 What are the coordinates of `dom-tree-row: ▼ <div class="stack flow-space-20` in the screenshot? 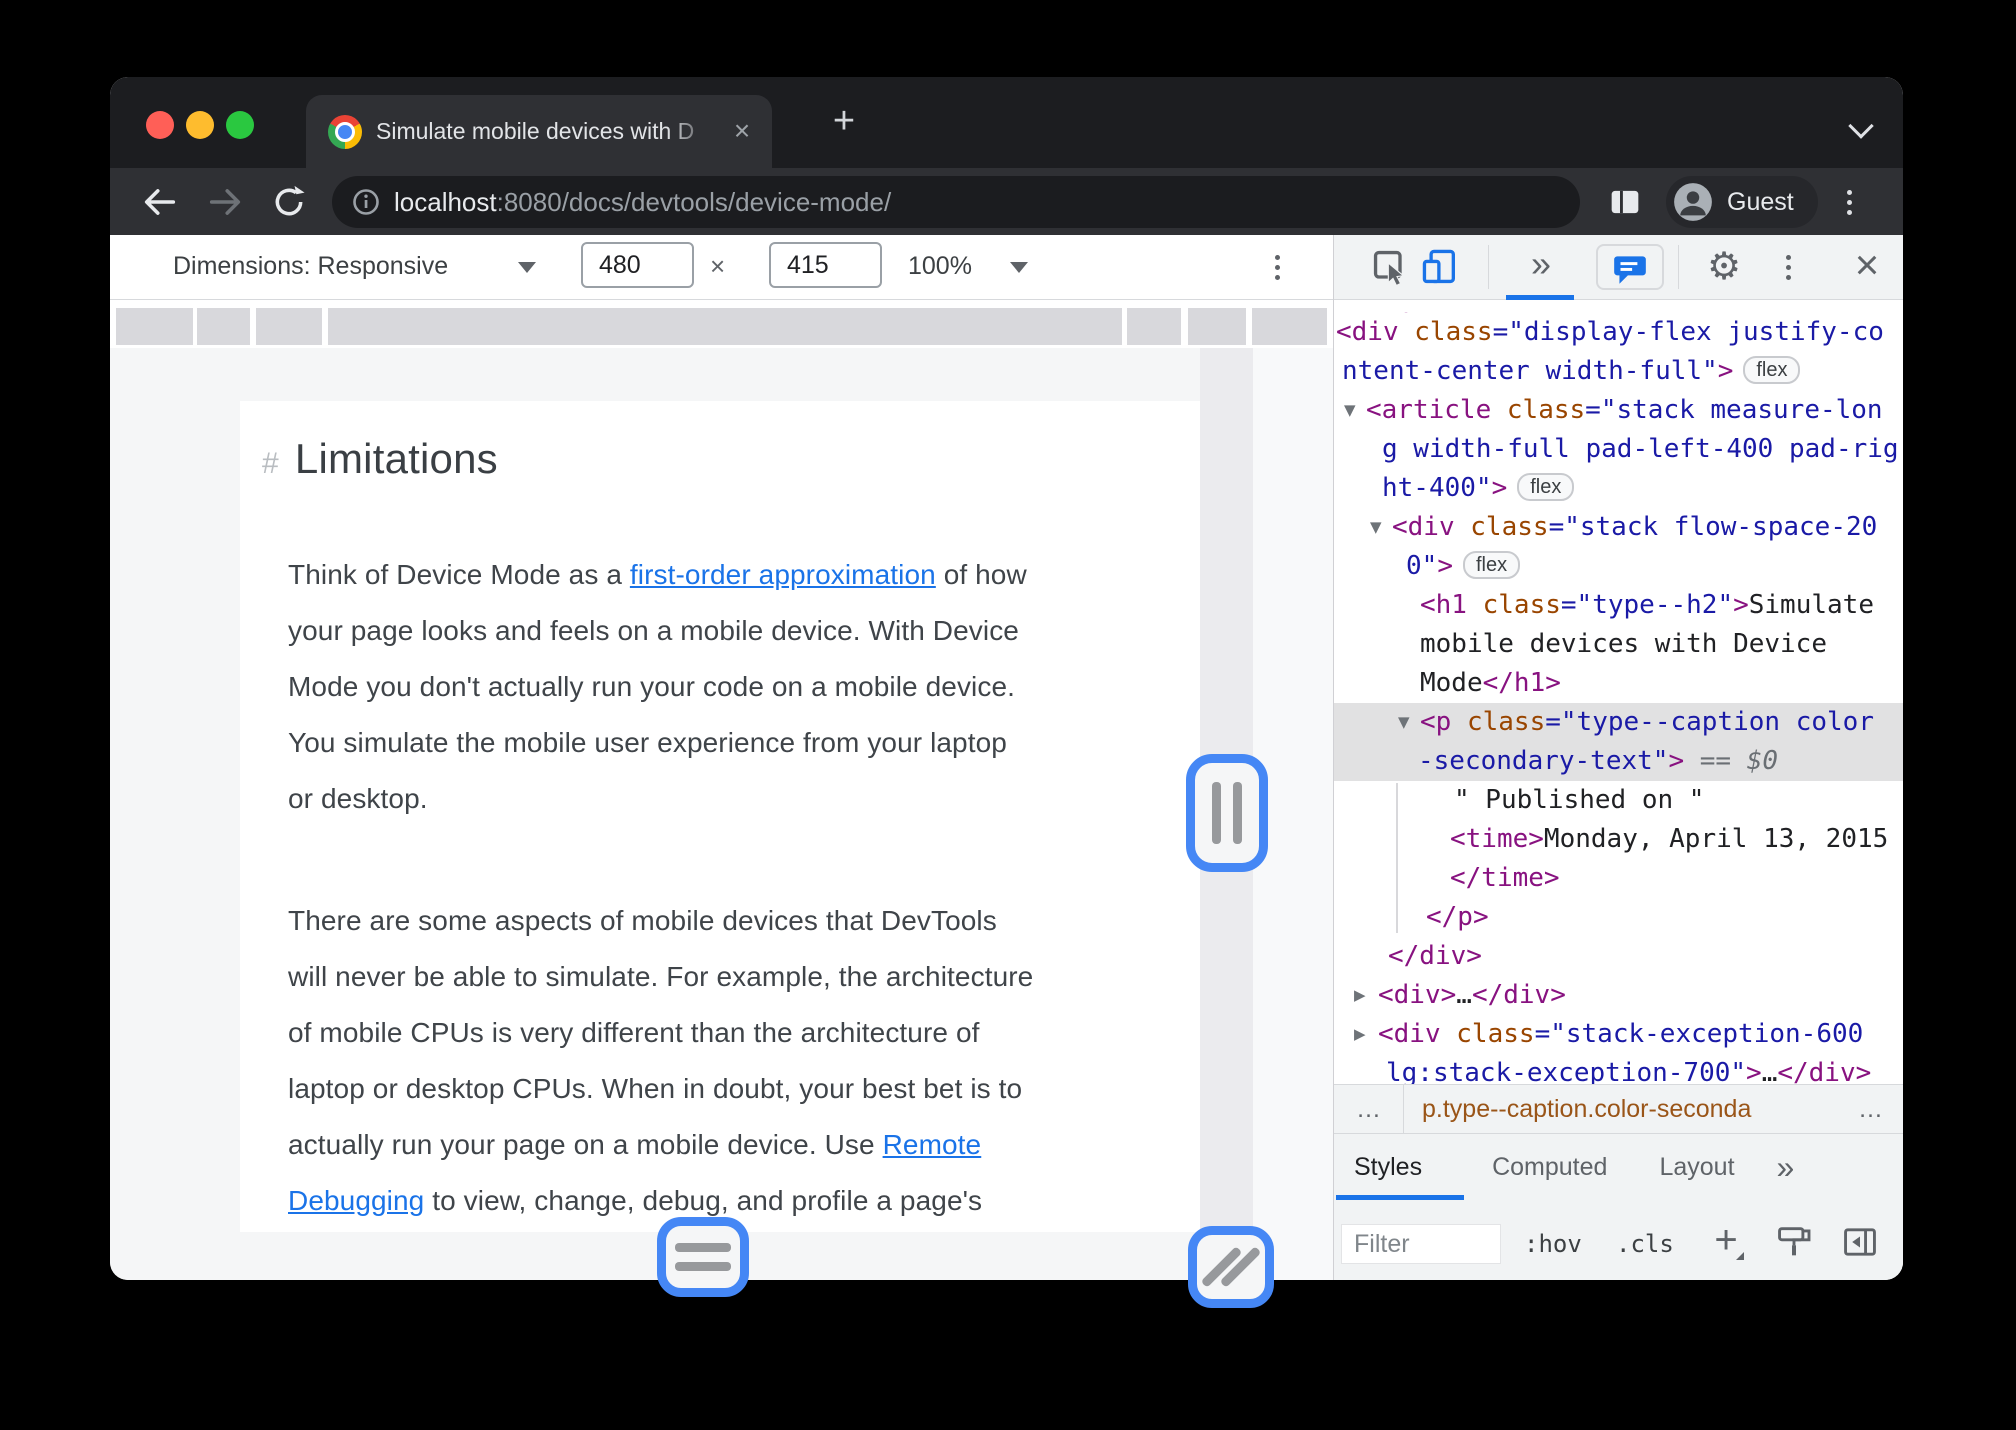 It's located at (1618, 527).